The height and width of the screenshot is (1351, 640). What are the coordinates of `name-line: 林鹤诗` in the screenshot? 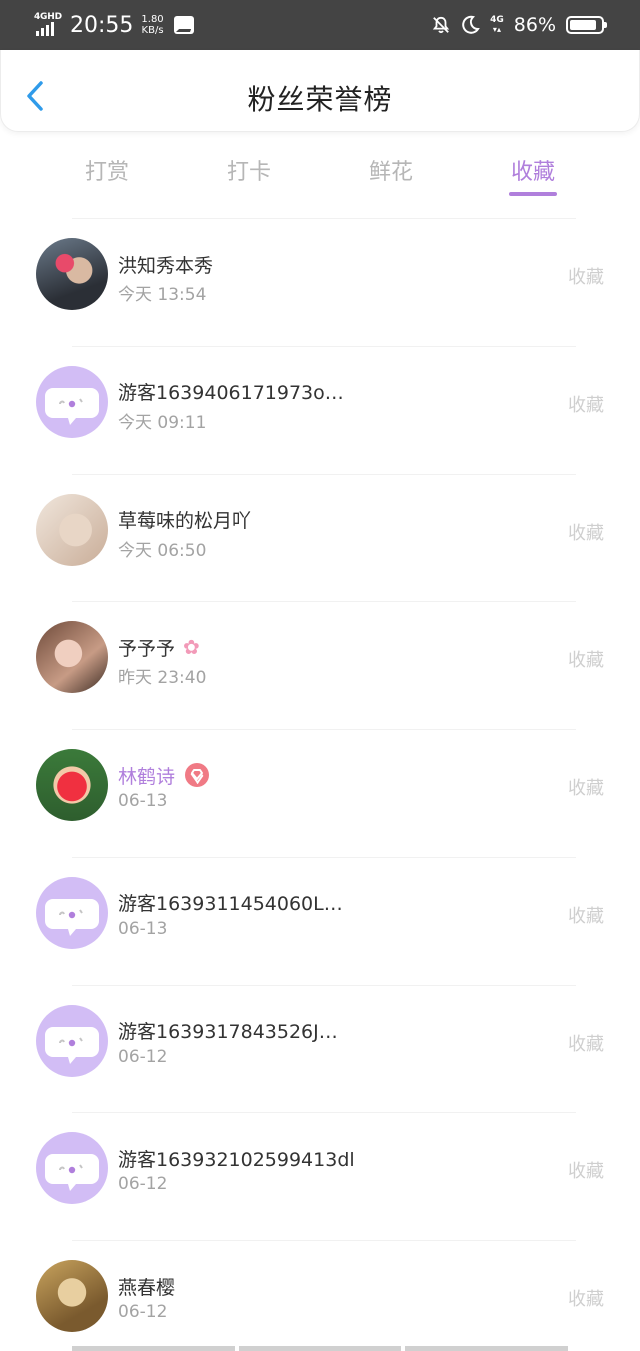 It's located at (164, 775).